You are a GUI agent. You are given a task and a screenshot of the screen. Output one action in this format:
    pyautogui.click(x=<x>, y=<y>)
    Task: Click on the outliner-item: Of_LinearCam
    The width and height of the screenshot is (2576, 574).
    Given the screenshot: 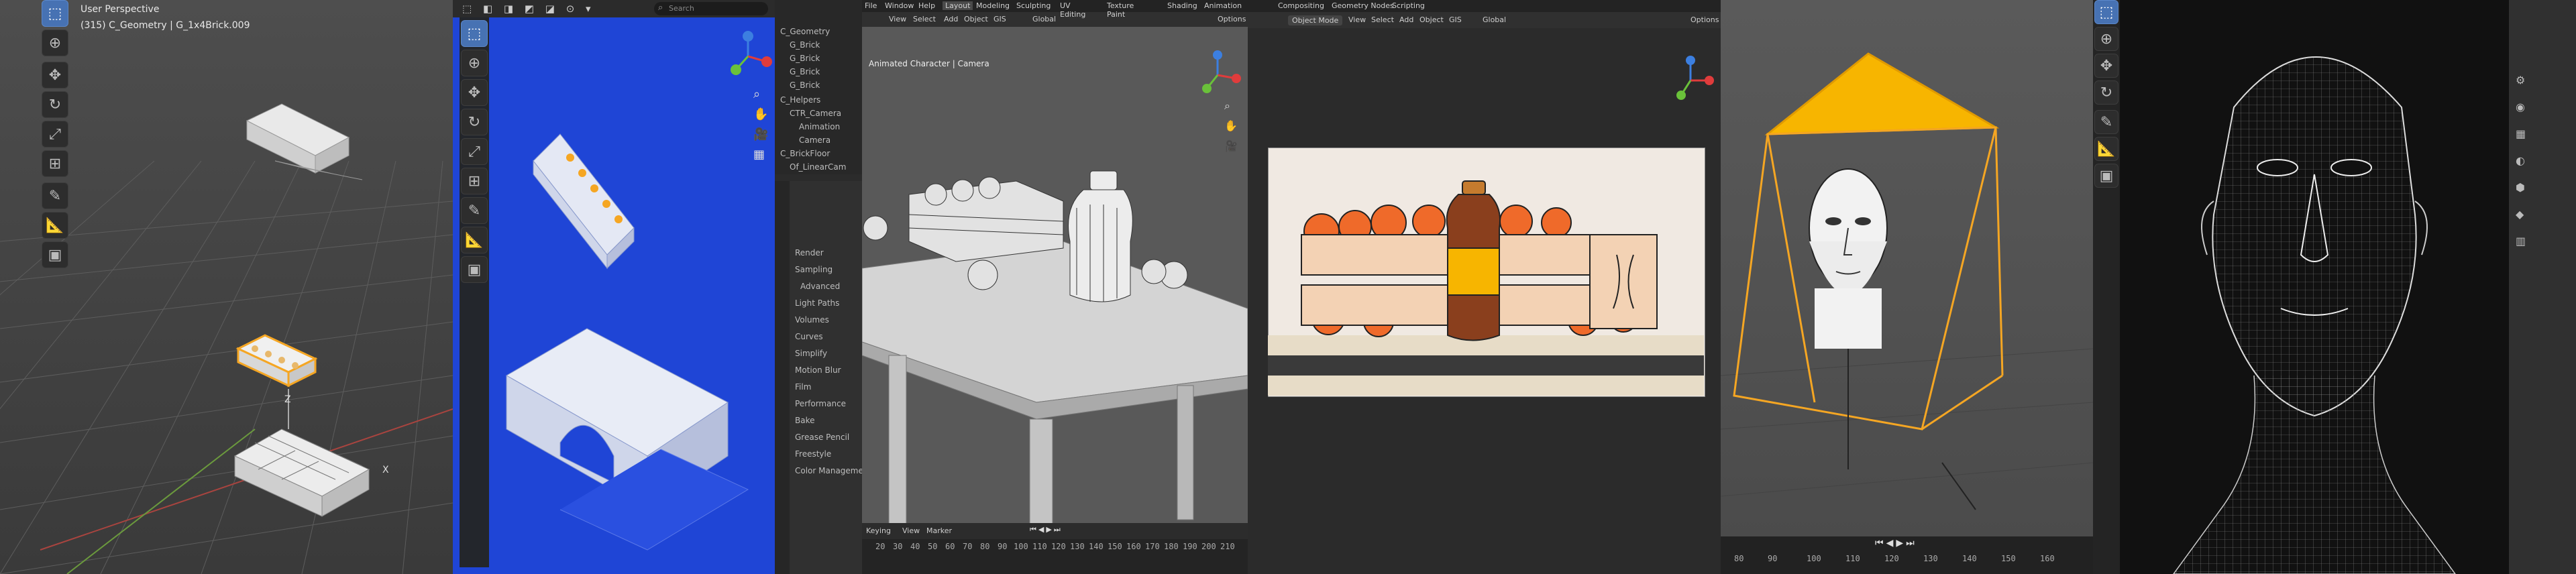 What is the action you would take?
    pyautogui.click(x=818, y=167)
    